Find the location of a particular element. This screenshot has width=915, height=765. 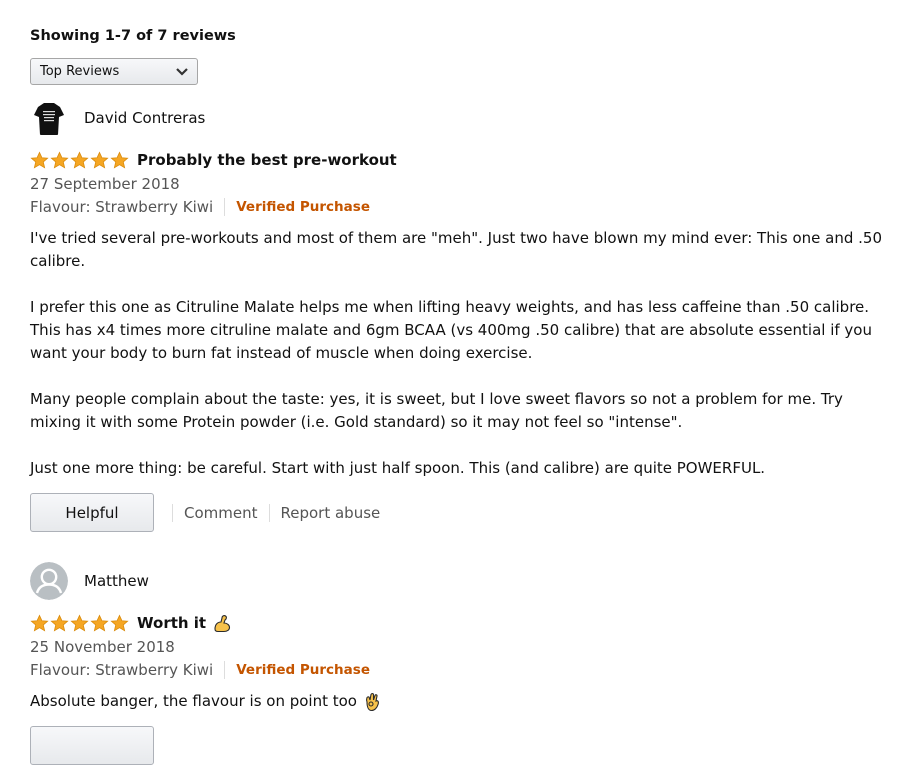

reviewer-profile: David Contreras is located at coordinates (460, 118).